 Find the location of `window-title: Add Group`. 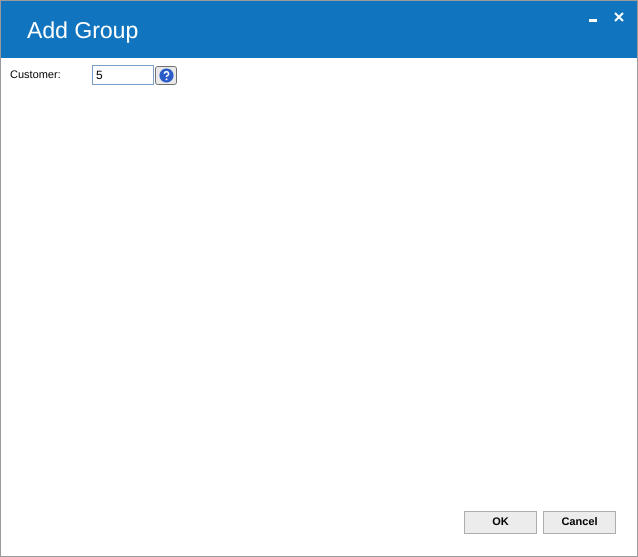

window-title: Add Group is located at coordinates (82, 30).